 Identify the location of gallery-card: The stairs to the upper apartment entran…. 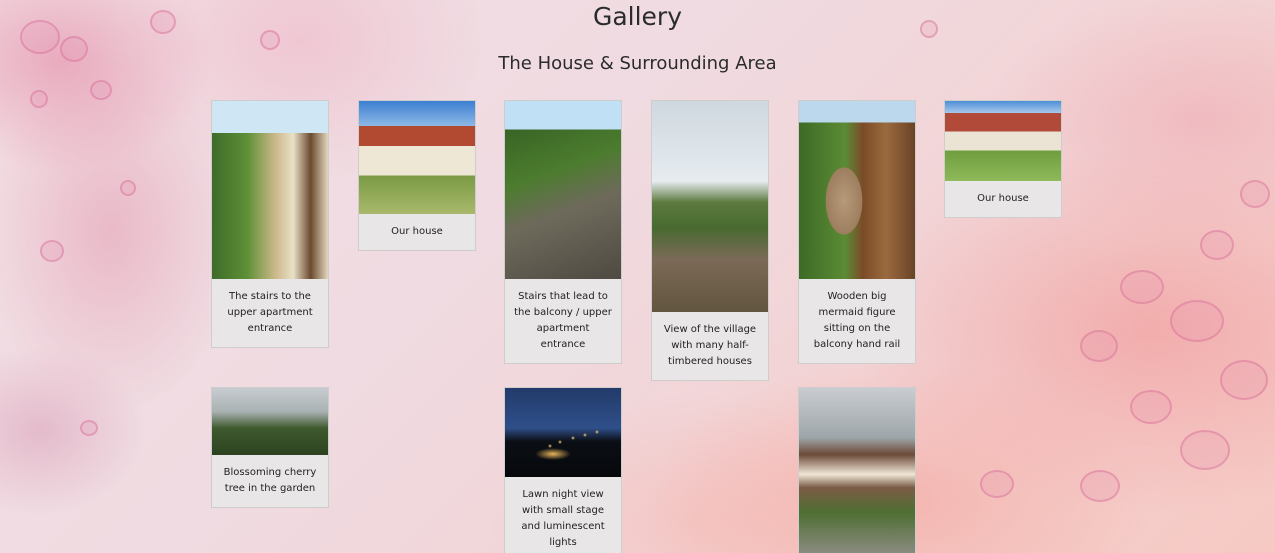
(270, 224).